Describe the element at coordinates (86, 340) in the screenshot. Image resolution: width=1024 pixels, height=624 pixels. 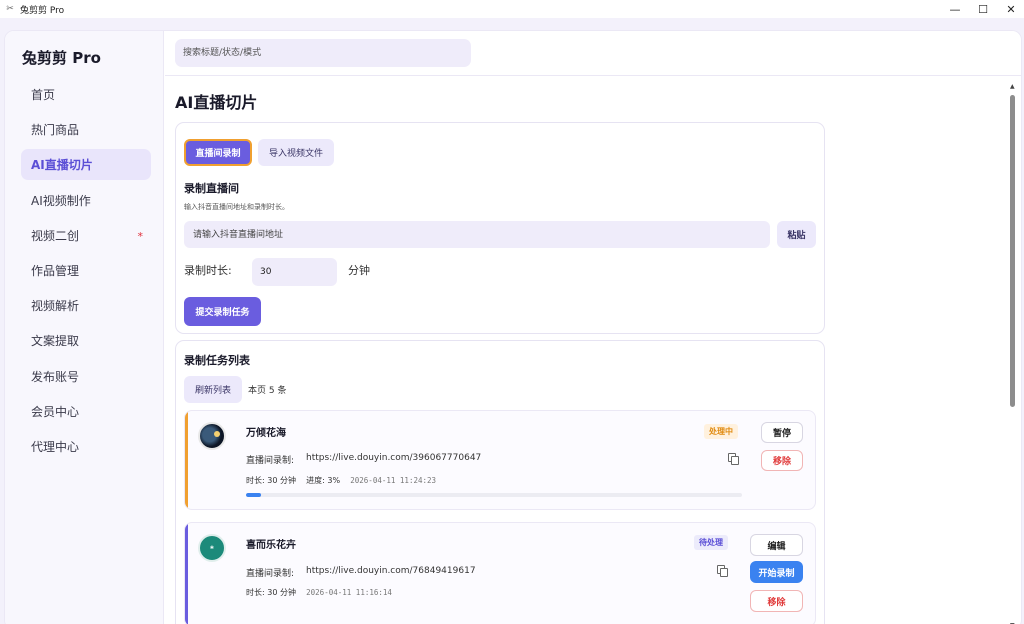
I see `sidebar-item-text-extract: 文案提取` at that location.